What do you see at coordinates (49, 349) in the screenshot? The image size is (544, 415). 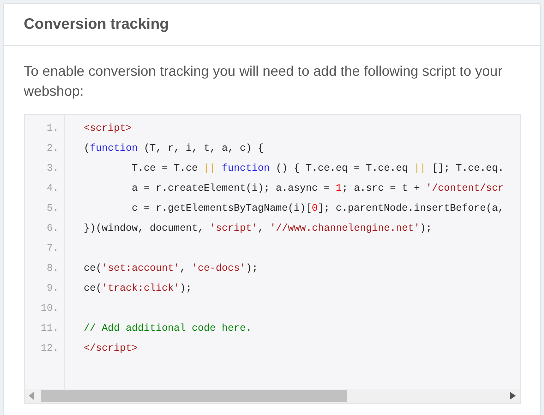 I see `line-number: 12.` at bounding box center [49, 349].